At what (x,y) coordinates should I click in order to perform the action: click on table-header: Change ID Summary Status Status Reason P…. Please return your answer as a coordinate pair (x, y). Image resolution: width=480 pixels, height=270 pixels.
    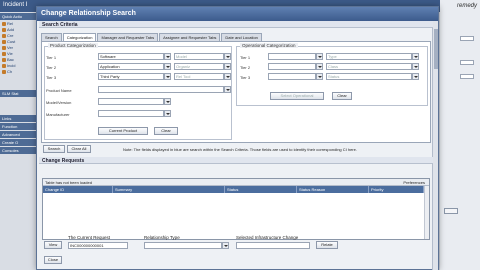
    Looking at the image, I should click on (236, 189).